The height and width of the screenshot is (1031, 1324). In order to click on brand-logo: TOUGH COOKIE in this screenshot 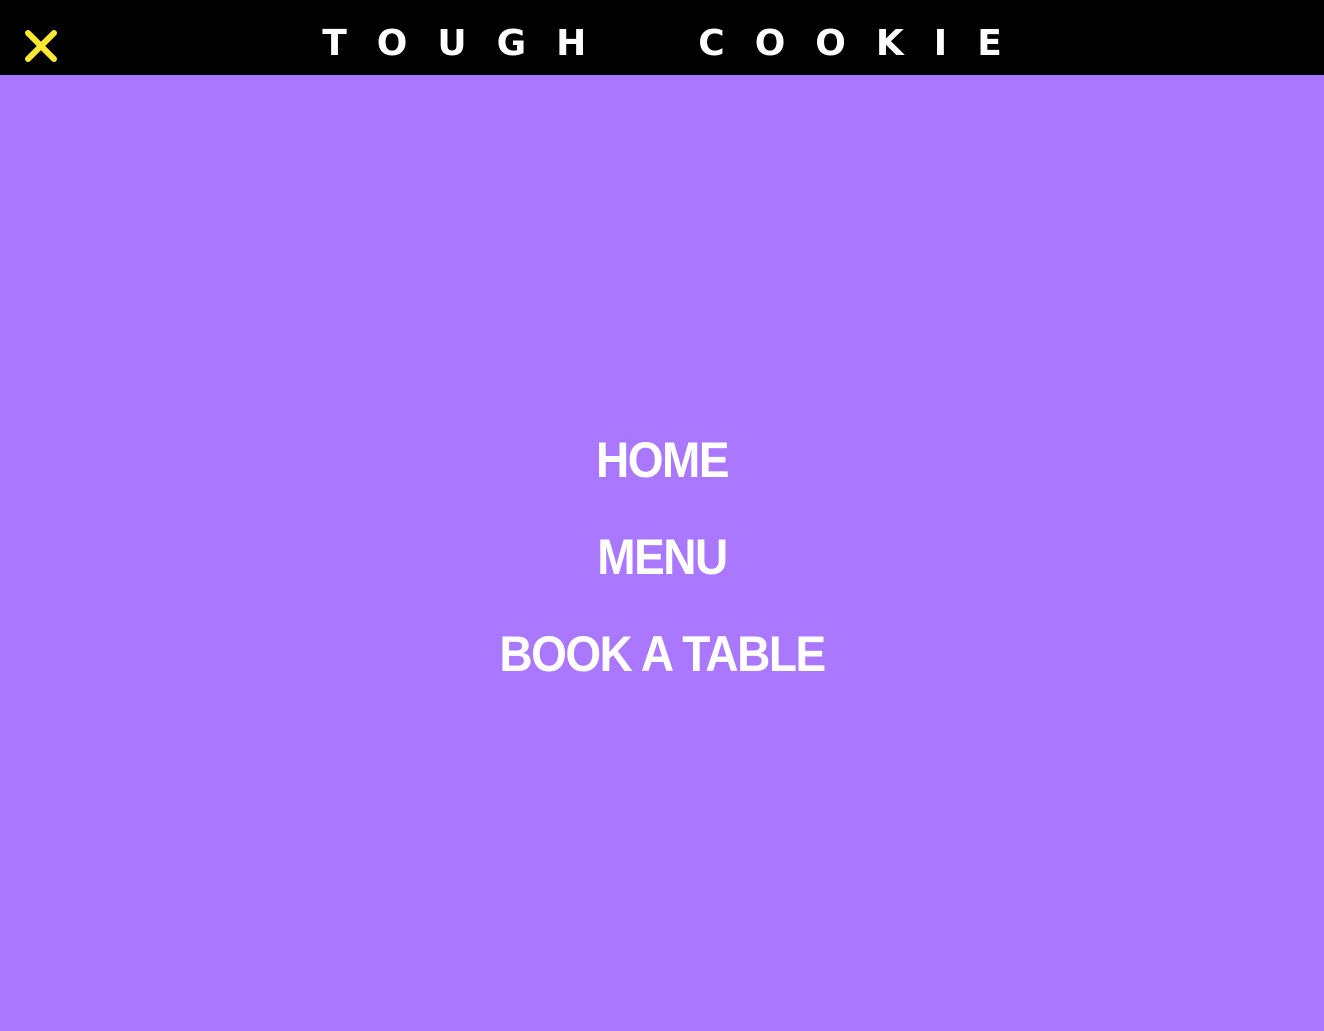, I will do `click(662, 37)`.